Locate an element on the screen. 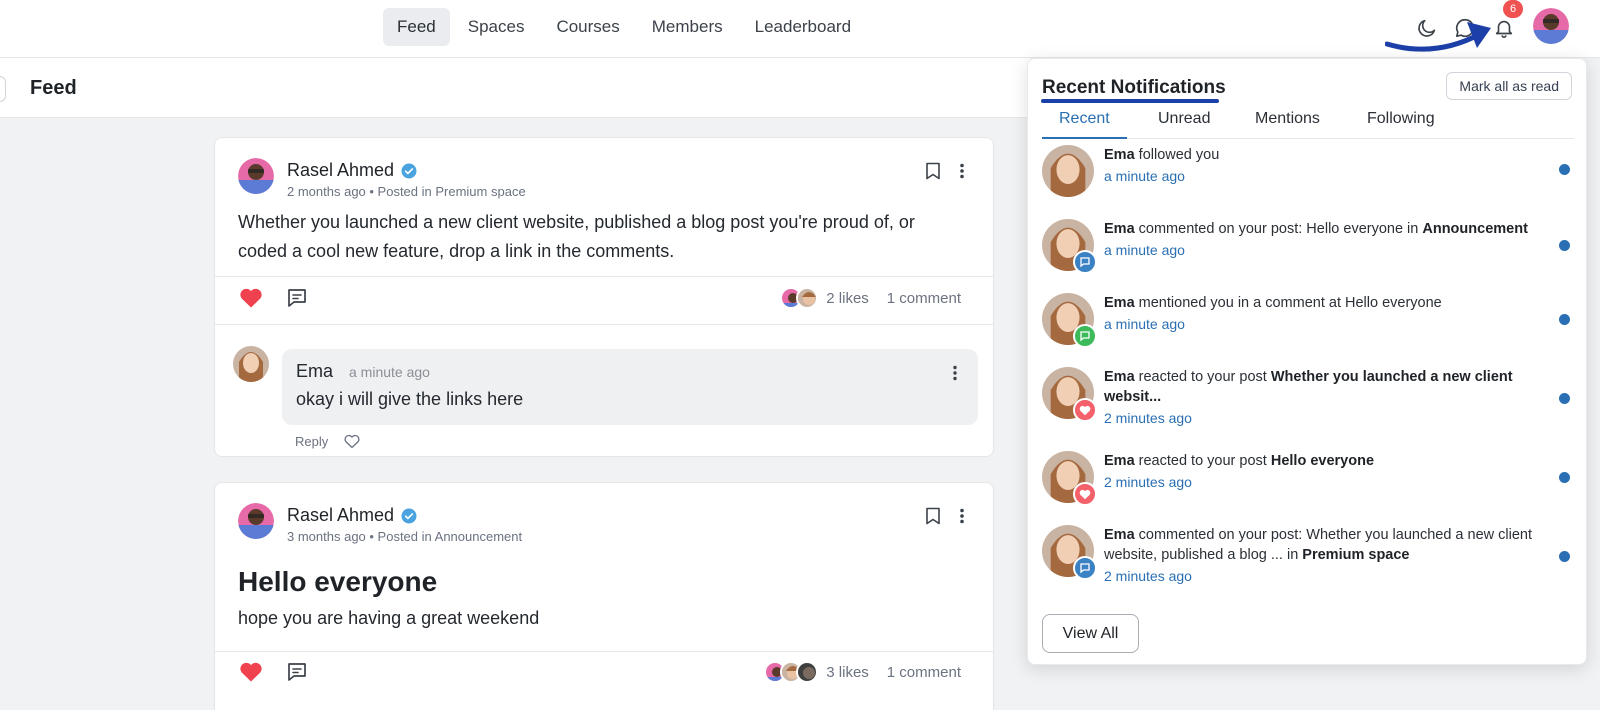 This screenshot has height=710, width=1600. nav-members: Members is located at coordinates (687, 27).